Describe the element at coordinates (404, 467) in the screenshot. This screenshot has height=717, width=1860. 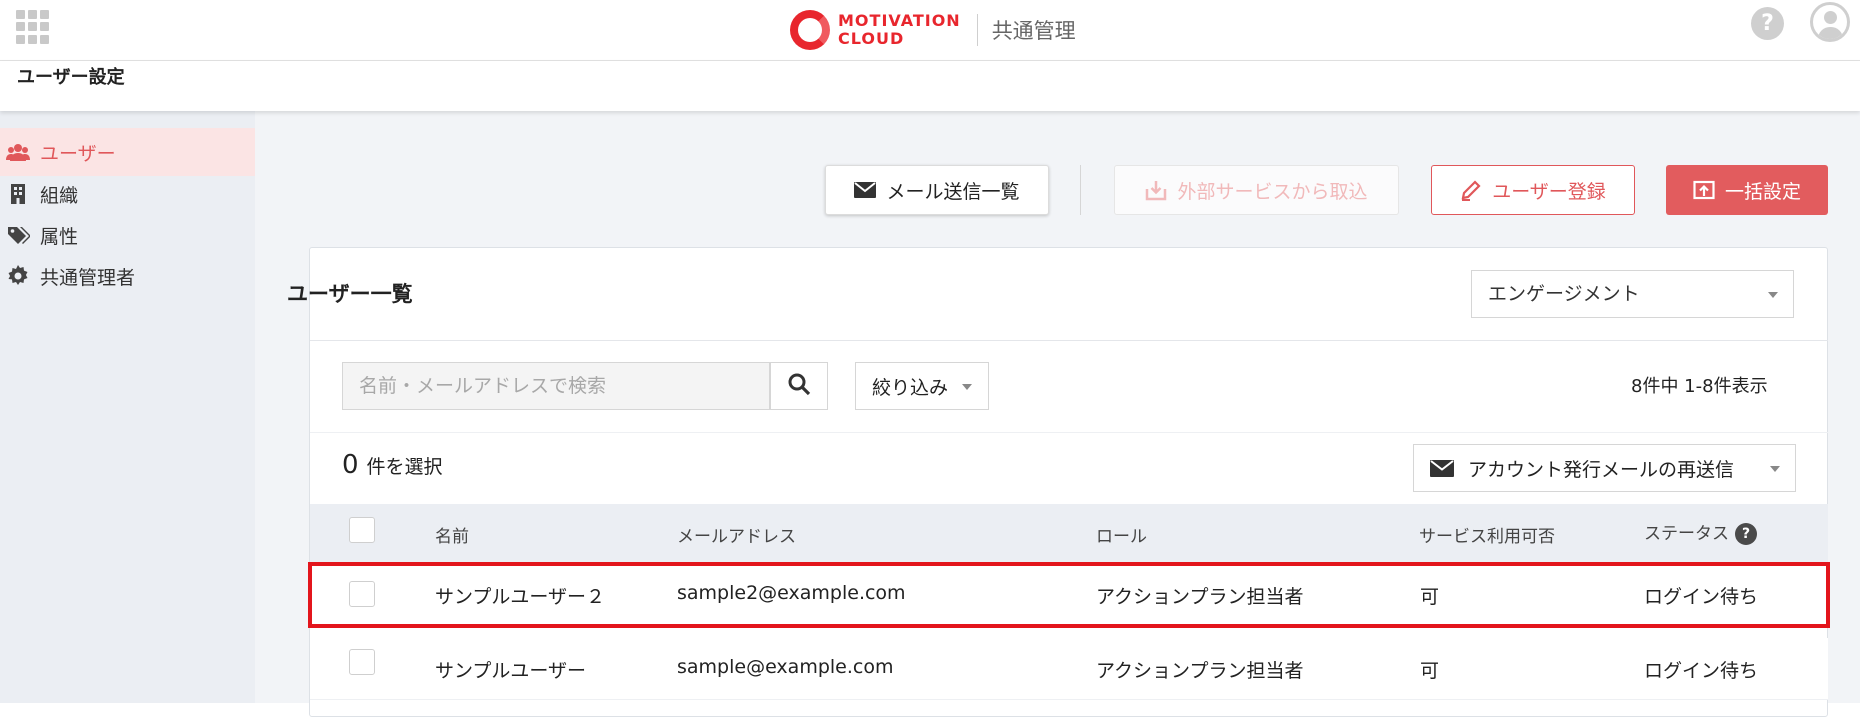
I see `selected-count-suffix: 件を選択` at that location.